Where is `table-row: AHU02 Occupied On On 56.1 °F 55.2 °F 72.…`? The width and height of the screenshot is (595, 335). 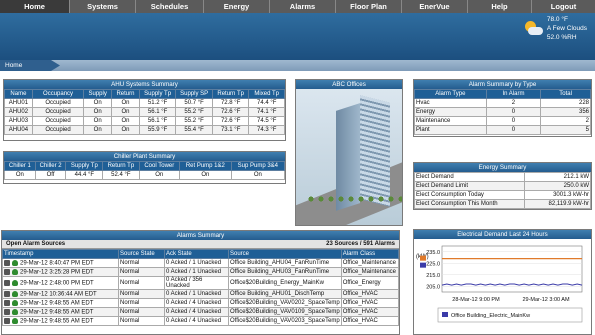
table-row: AHU02 Occupied On On 56.1 °F 55.2 °F 72.… is located at coordinates (144, 112).